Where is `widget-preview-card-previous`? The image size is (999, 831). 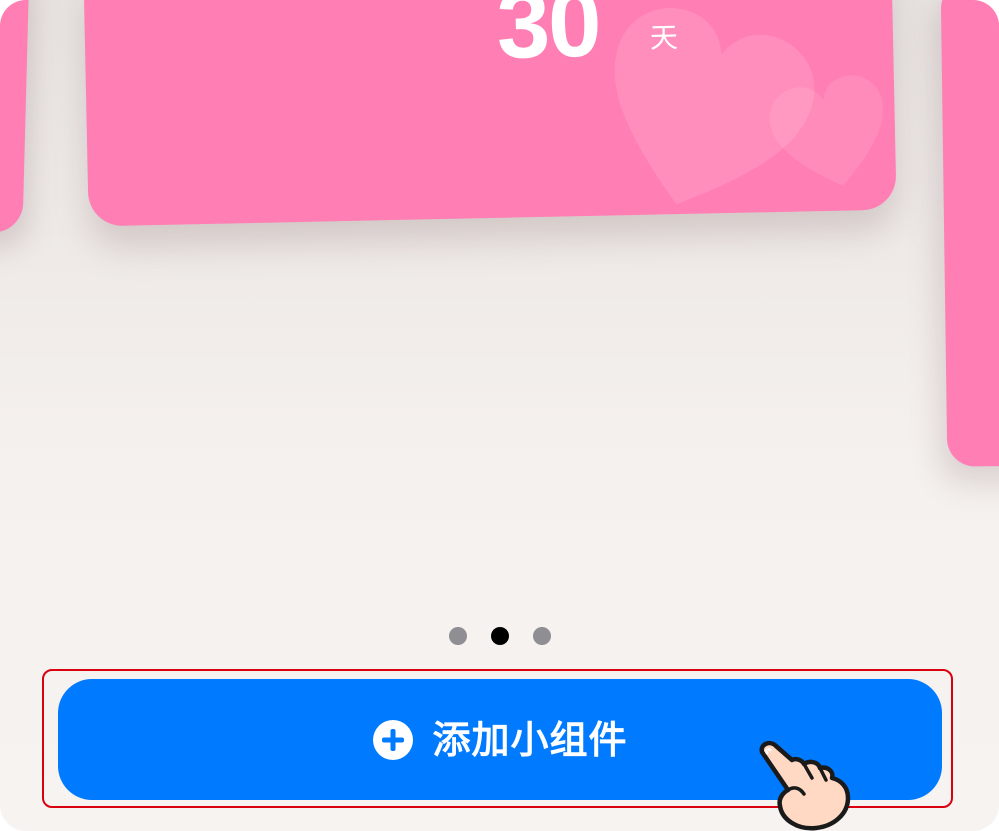 widget-preview-card-previous is located at coordinates (15, 117).